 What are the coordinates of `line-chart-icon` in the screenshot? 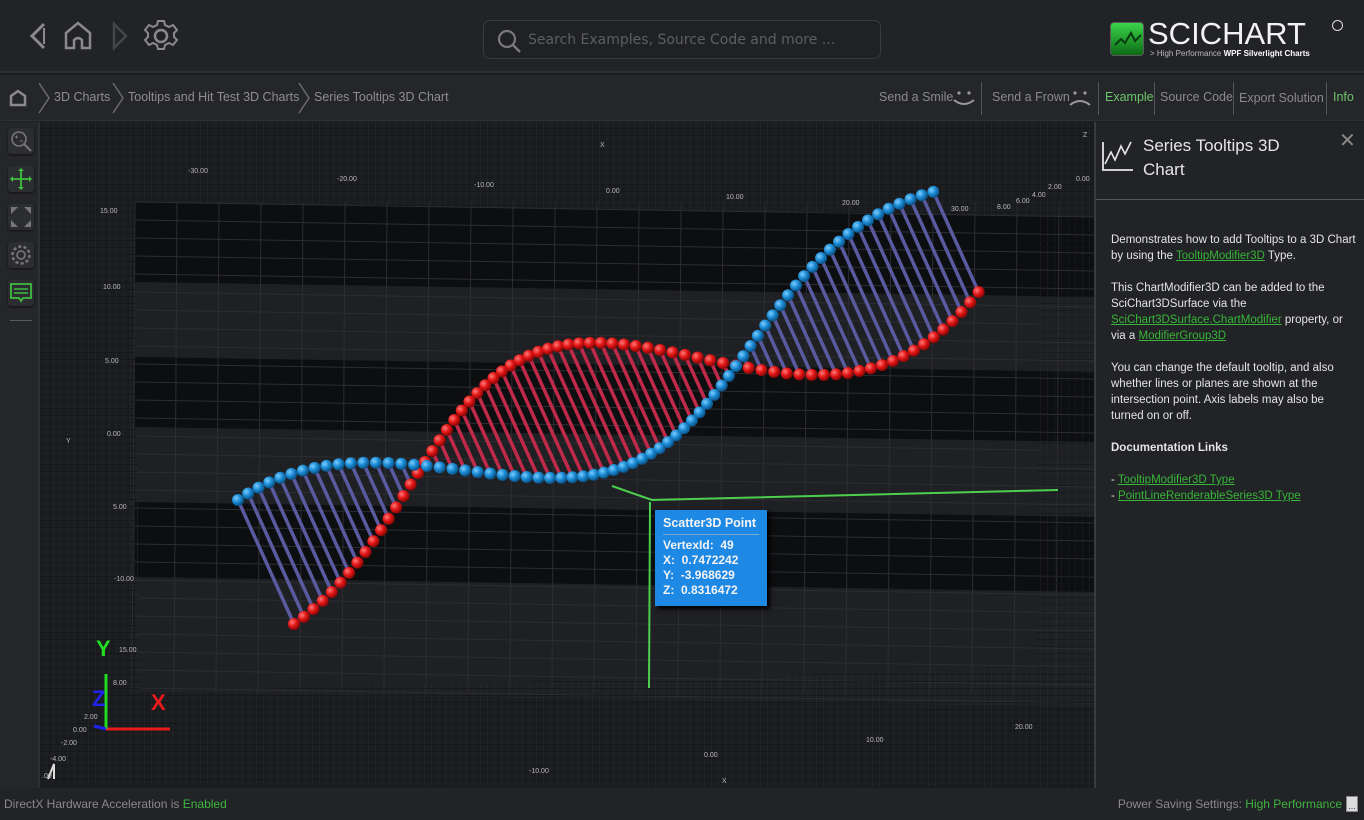 It's located at (1117, 156).